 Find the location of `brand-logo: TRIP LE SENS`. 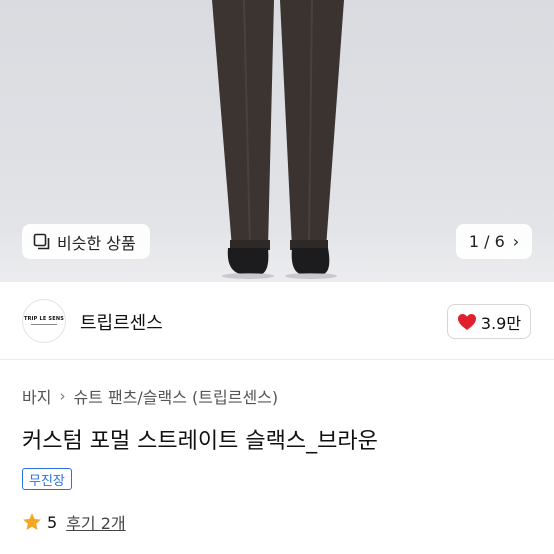

brand-logo: TRIP LE SENS is located at coordinates (44, 321).